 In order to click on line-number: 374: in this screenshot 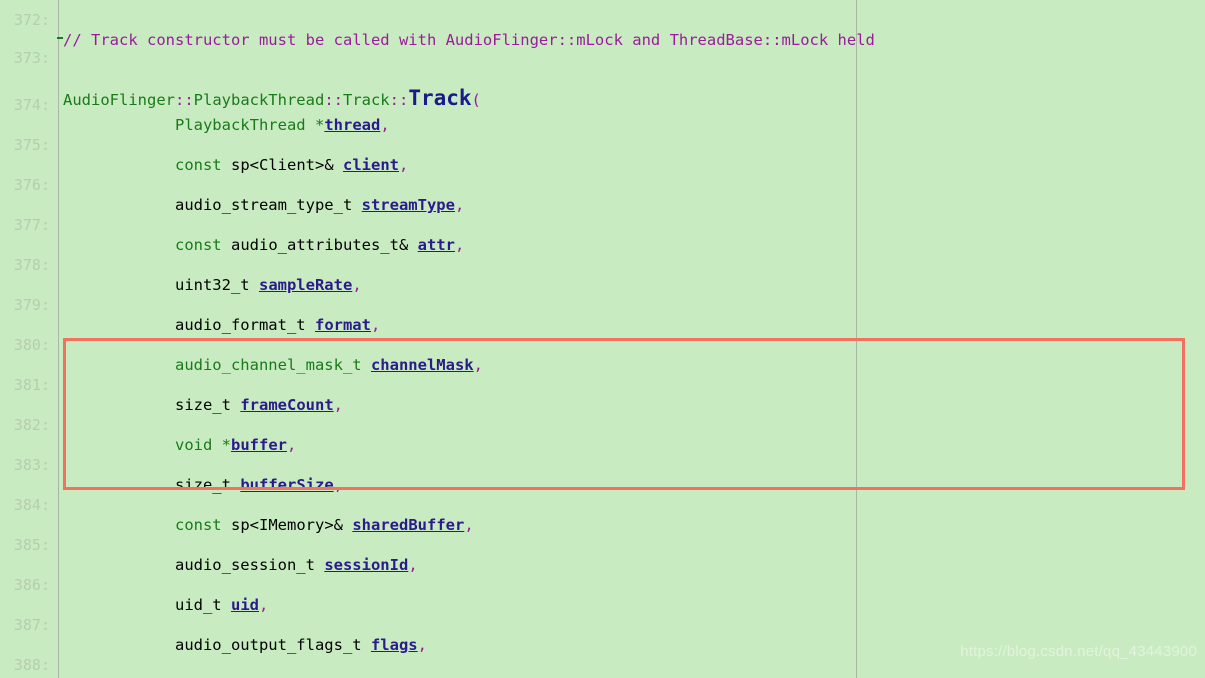, I will do `click(31, 105)`.